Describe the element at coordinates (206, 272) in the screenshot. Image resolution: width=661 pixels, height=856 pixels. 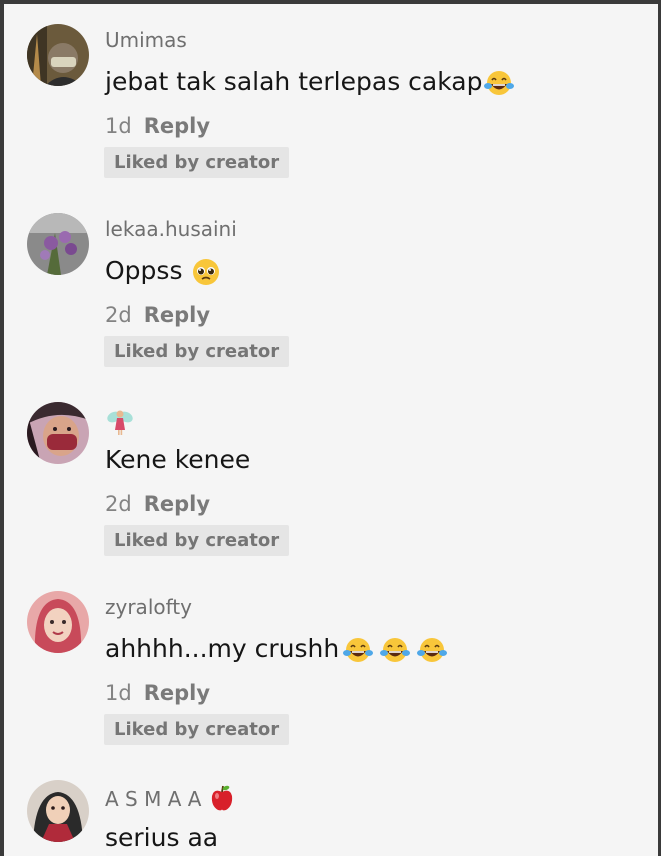
I see `pleading-face-emoji` at that location.